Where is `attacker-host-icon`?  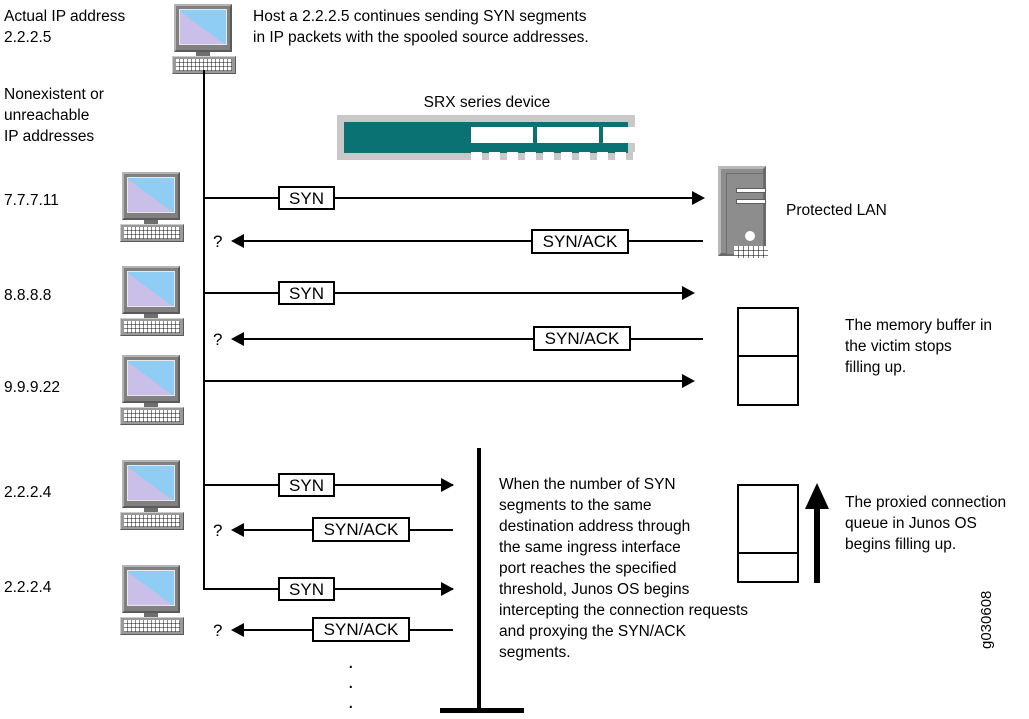 attacker-host-icon is located at coordinates (204, 39).